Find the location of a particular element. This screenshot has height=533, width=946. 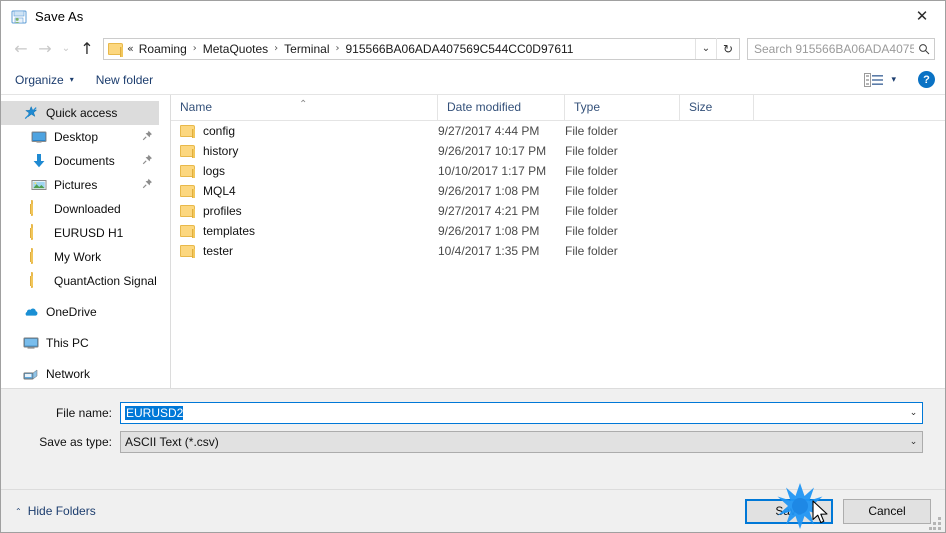

cancel-button: Cancel is located at coordinates (887, 511).